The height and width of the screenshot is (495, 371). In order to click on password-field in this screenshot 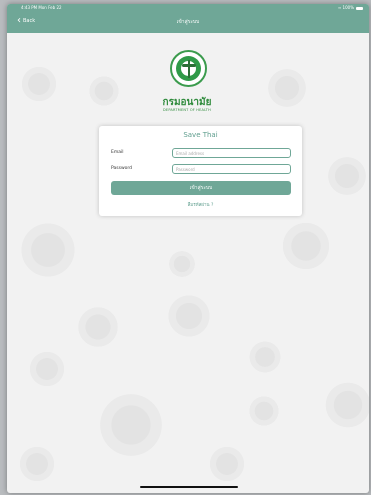, I will do `click(231, 169)`.